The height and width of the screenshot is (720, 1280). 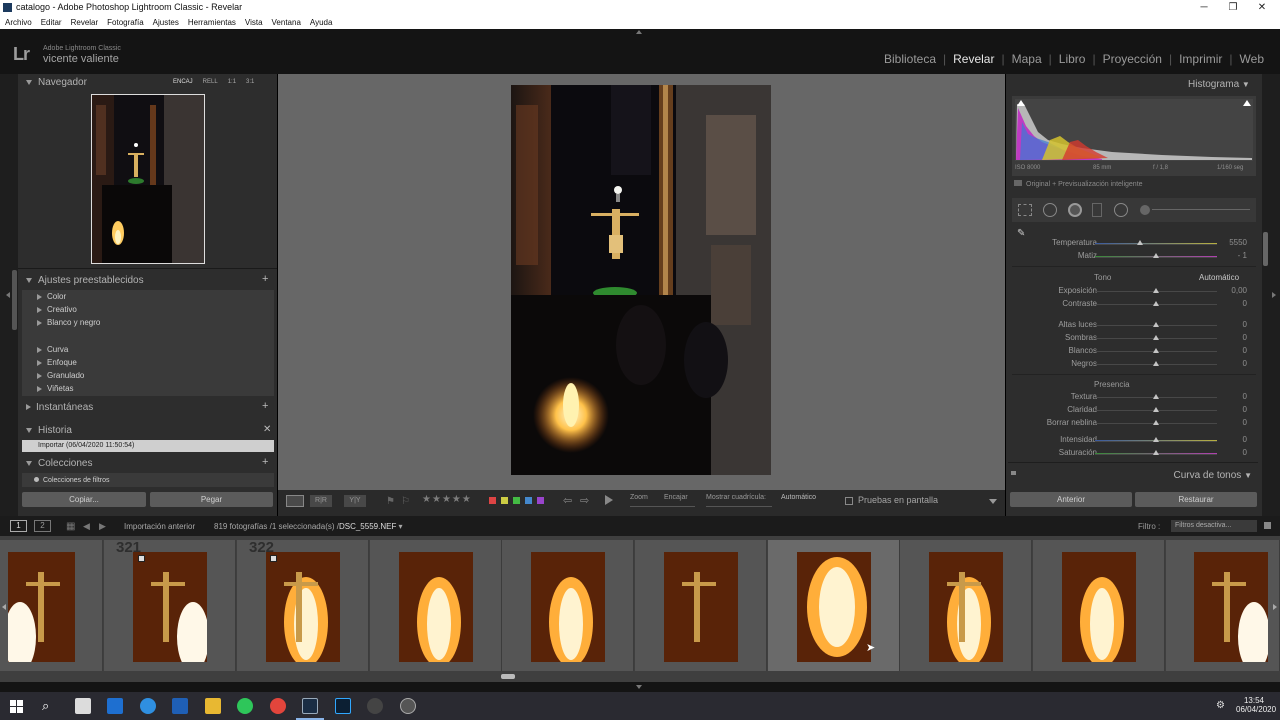 I want to click on loupe-view-icon, so click(x=295, y=501).